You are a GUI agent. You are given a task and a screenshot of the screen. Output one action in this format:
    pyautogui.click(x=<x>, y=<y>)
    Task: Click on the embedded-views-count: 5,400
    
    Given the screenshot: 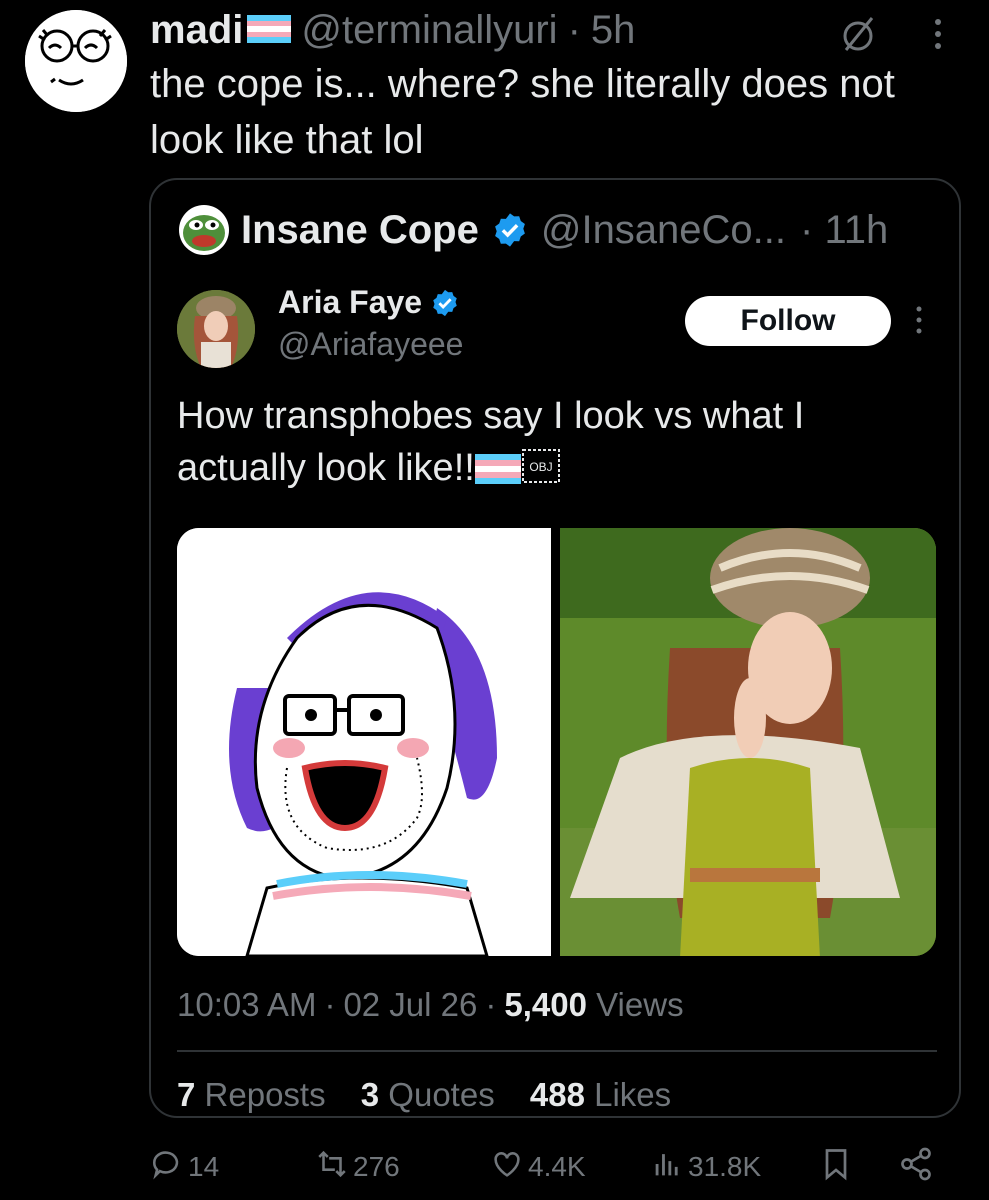 What is the action you would take?
    pyautogui.click(x=545, y=1004)
    